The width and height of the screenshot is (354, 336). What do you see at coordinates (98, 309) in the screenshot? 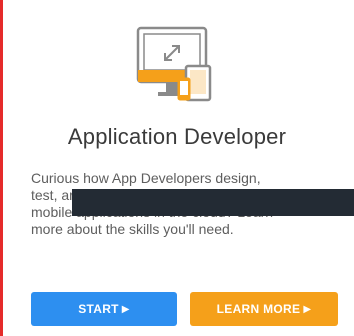
I see `start-button-label: START` at bounding box center [98, 309].